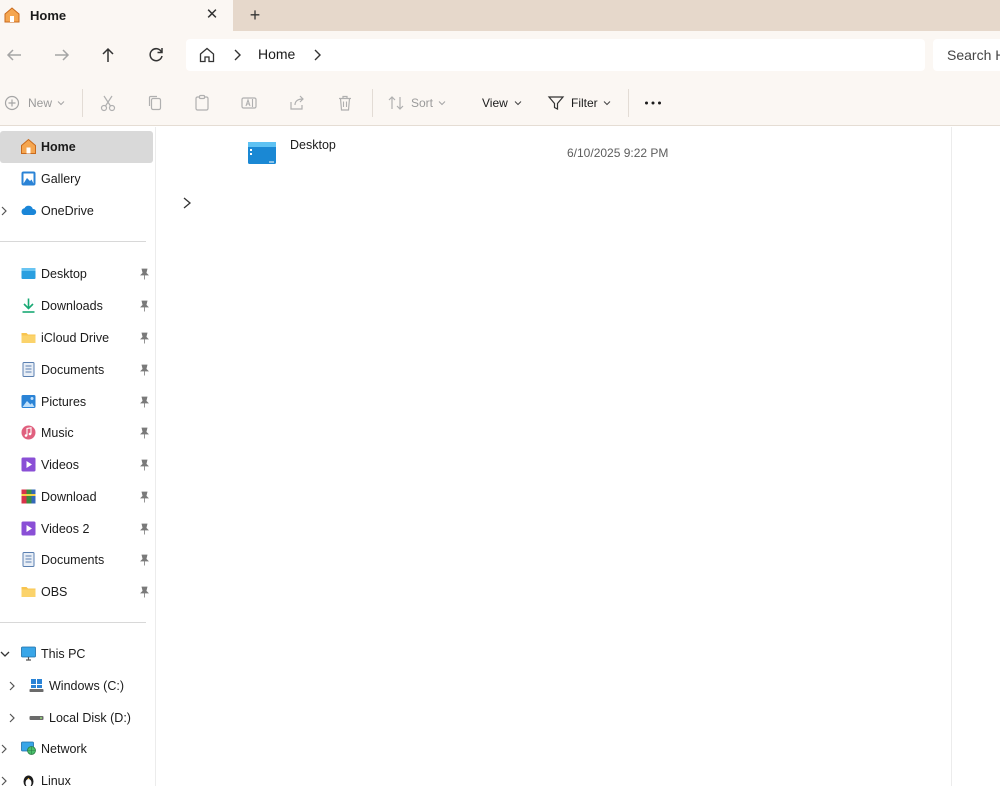  Describe the element at coordinates (555, 55) in the screenshot. I see `address-bar: Home` at that location.